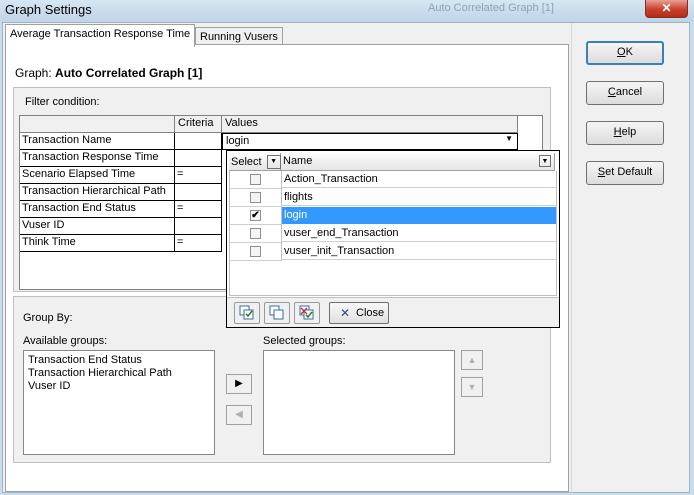 This screenshot has height=495, width=694. Describe the element at coordinates (625, 173) in the screenshot. I see `set-default-button: Set Default` at that location.